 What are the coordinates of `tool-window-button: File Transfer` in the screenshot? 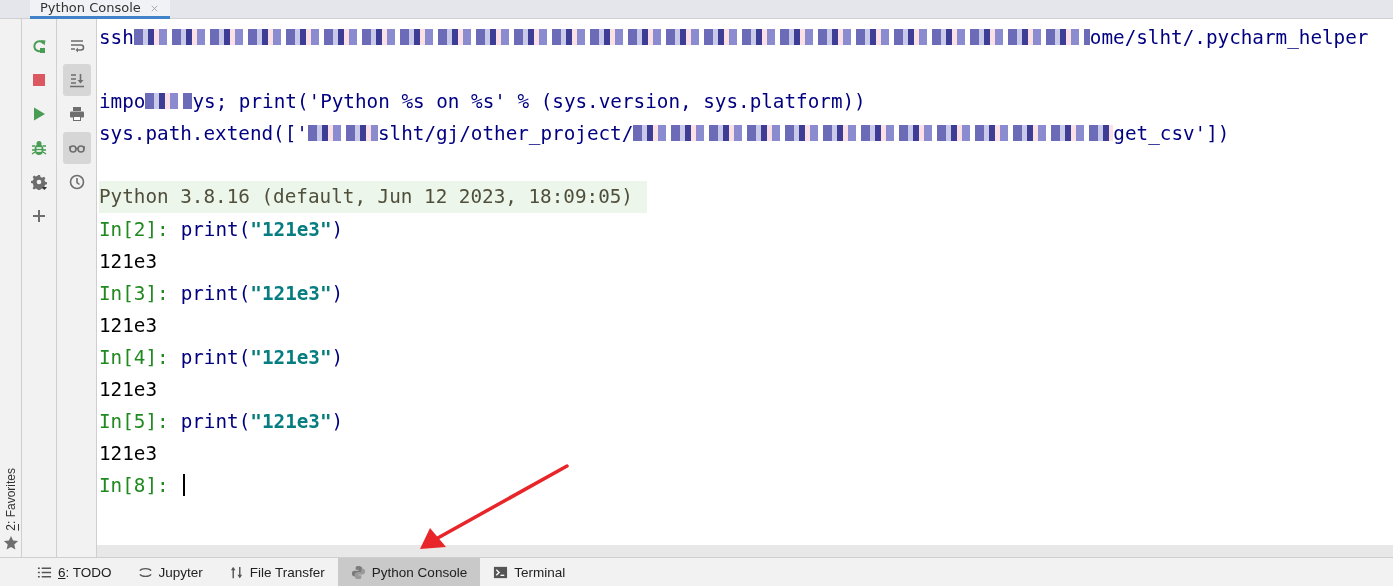 It's located at (276, 572).